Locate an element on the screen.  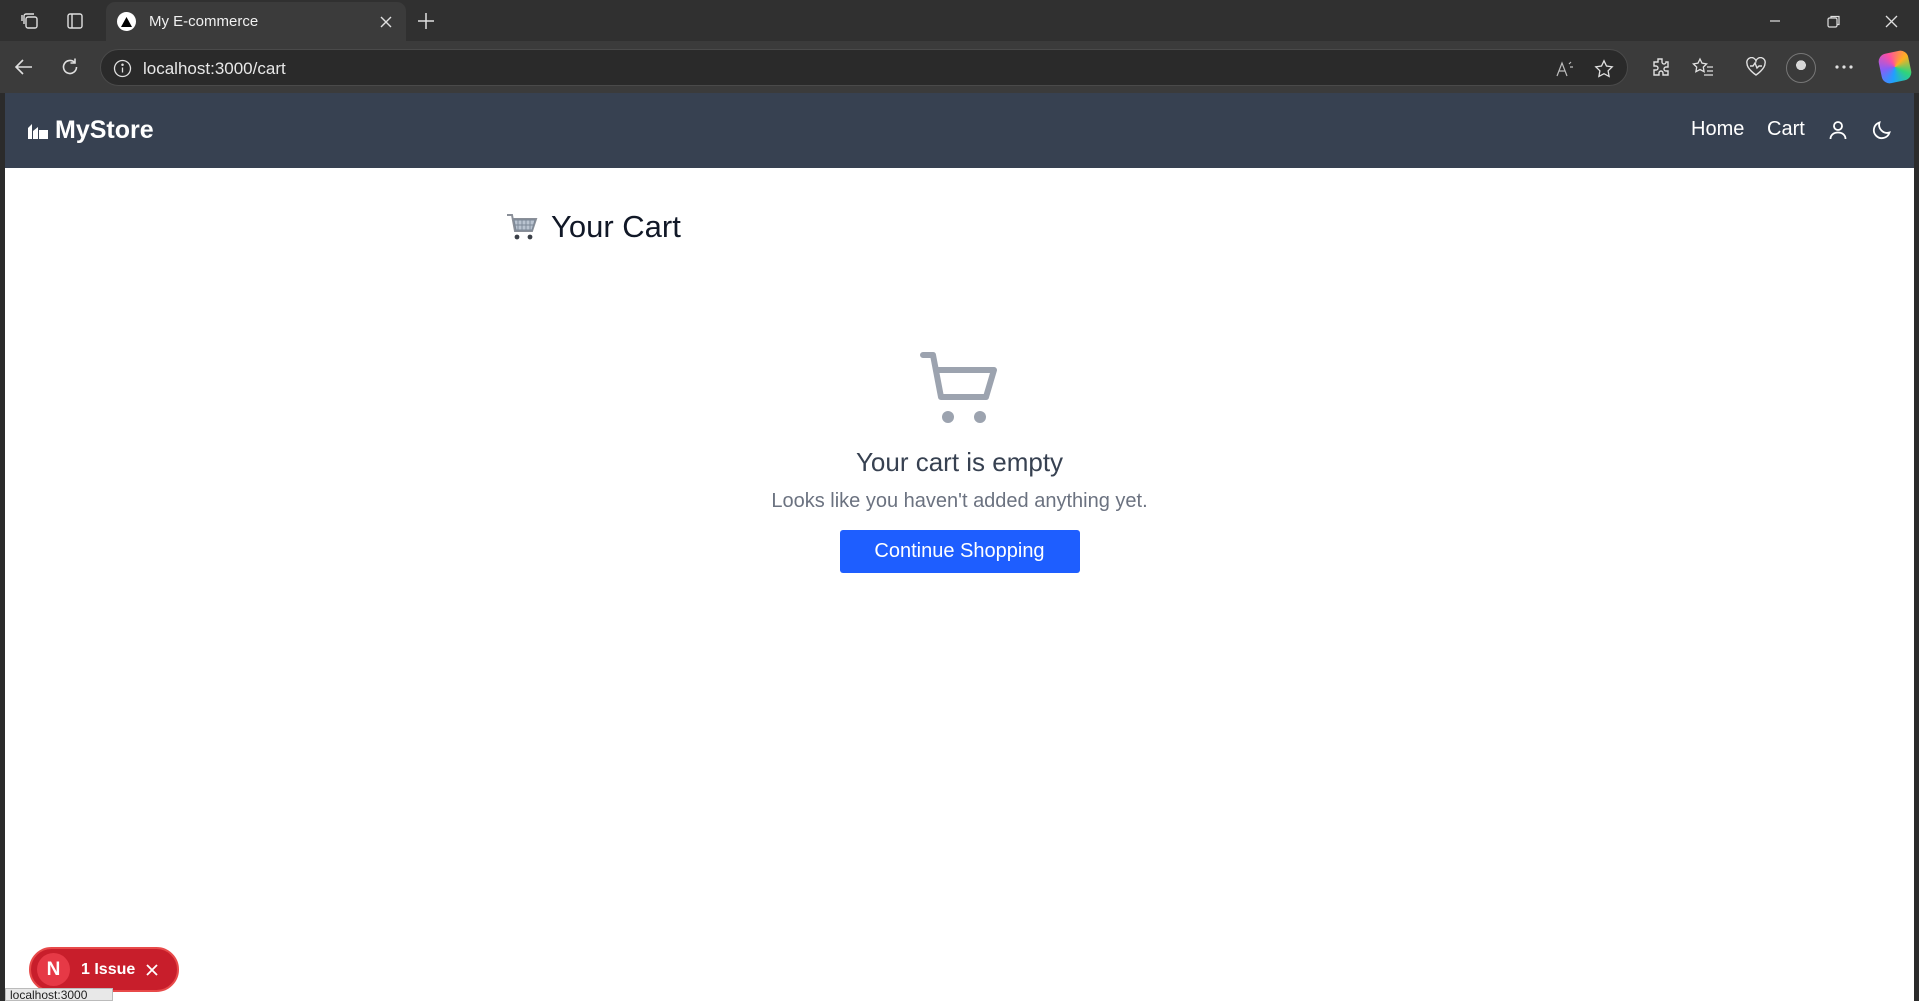
back-arrow-icon is located at coordinates (24, 67).